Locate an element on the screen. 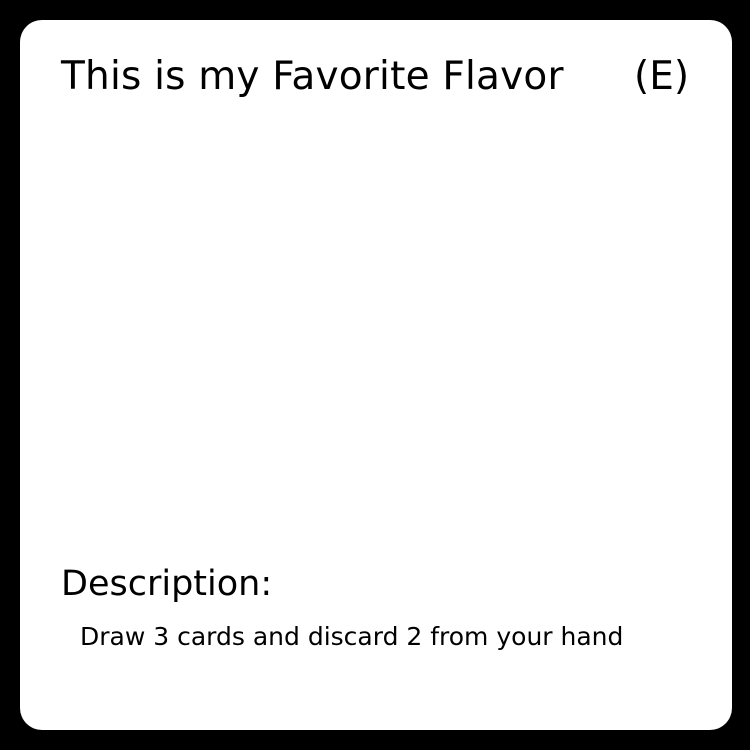 The width and height of the screenshot is (750, 750). card-title: This is my Favorite Flavor is located at coordinates (312, 76).